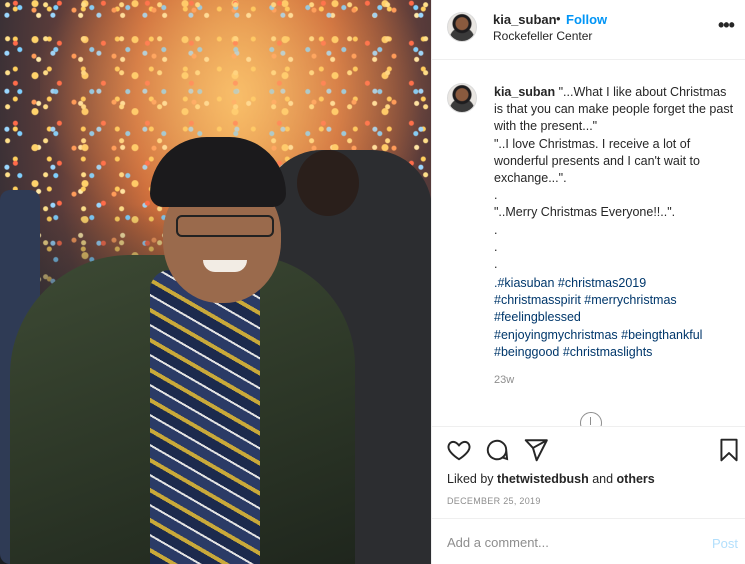 This screenshot has height=564, width=745. What do you see at coordinates (525, 19) in the screenshot?
I see `post-username: kia_suban` at bounding box center [525, 19].